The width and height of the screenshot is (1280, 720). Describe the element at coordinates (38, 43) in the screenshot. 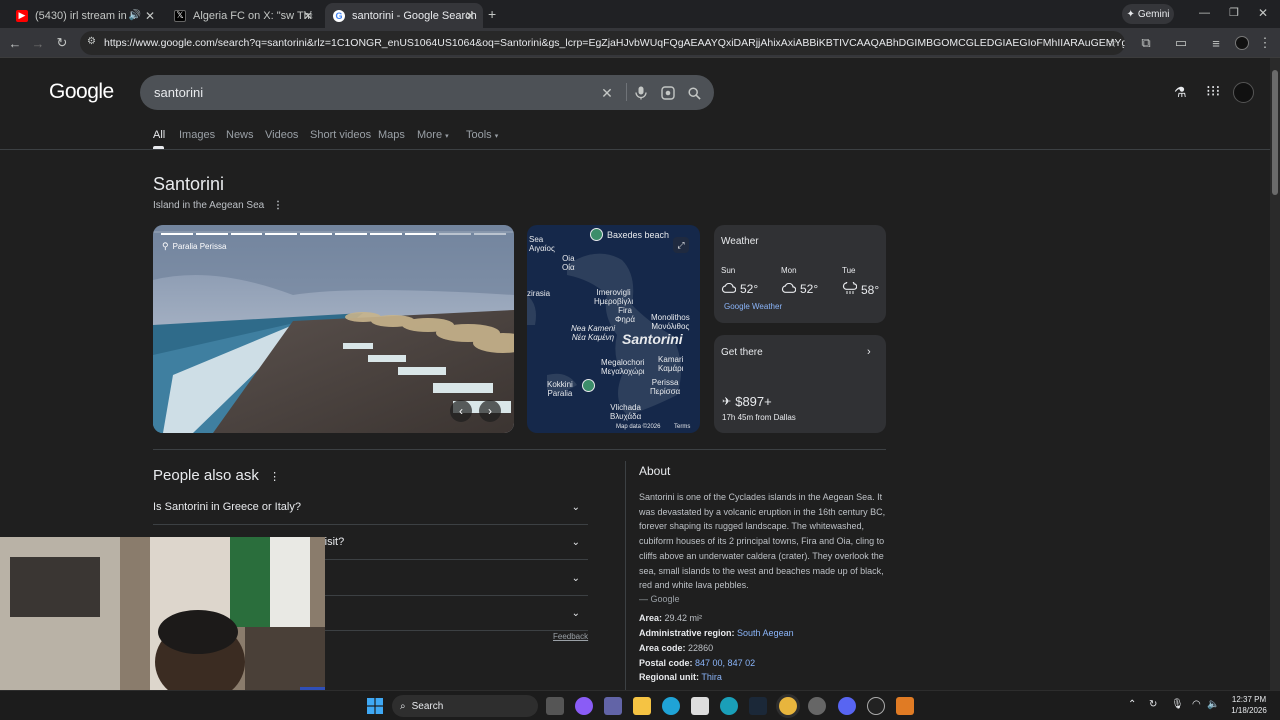

I see `forward-icon: →` at that location.